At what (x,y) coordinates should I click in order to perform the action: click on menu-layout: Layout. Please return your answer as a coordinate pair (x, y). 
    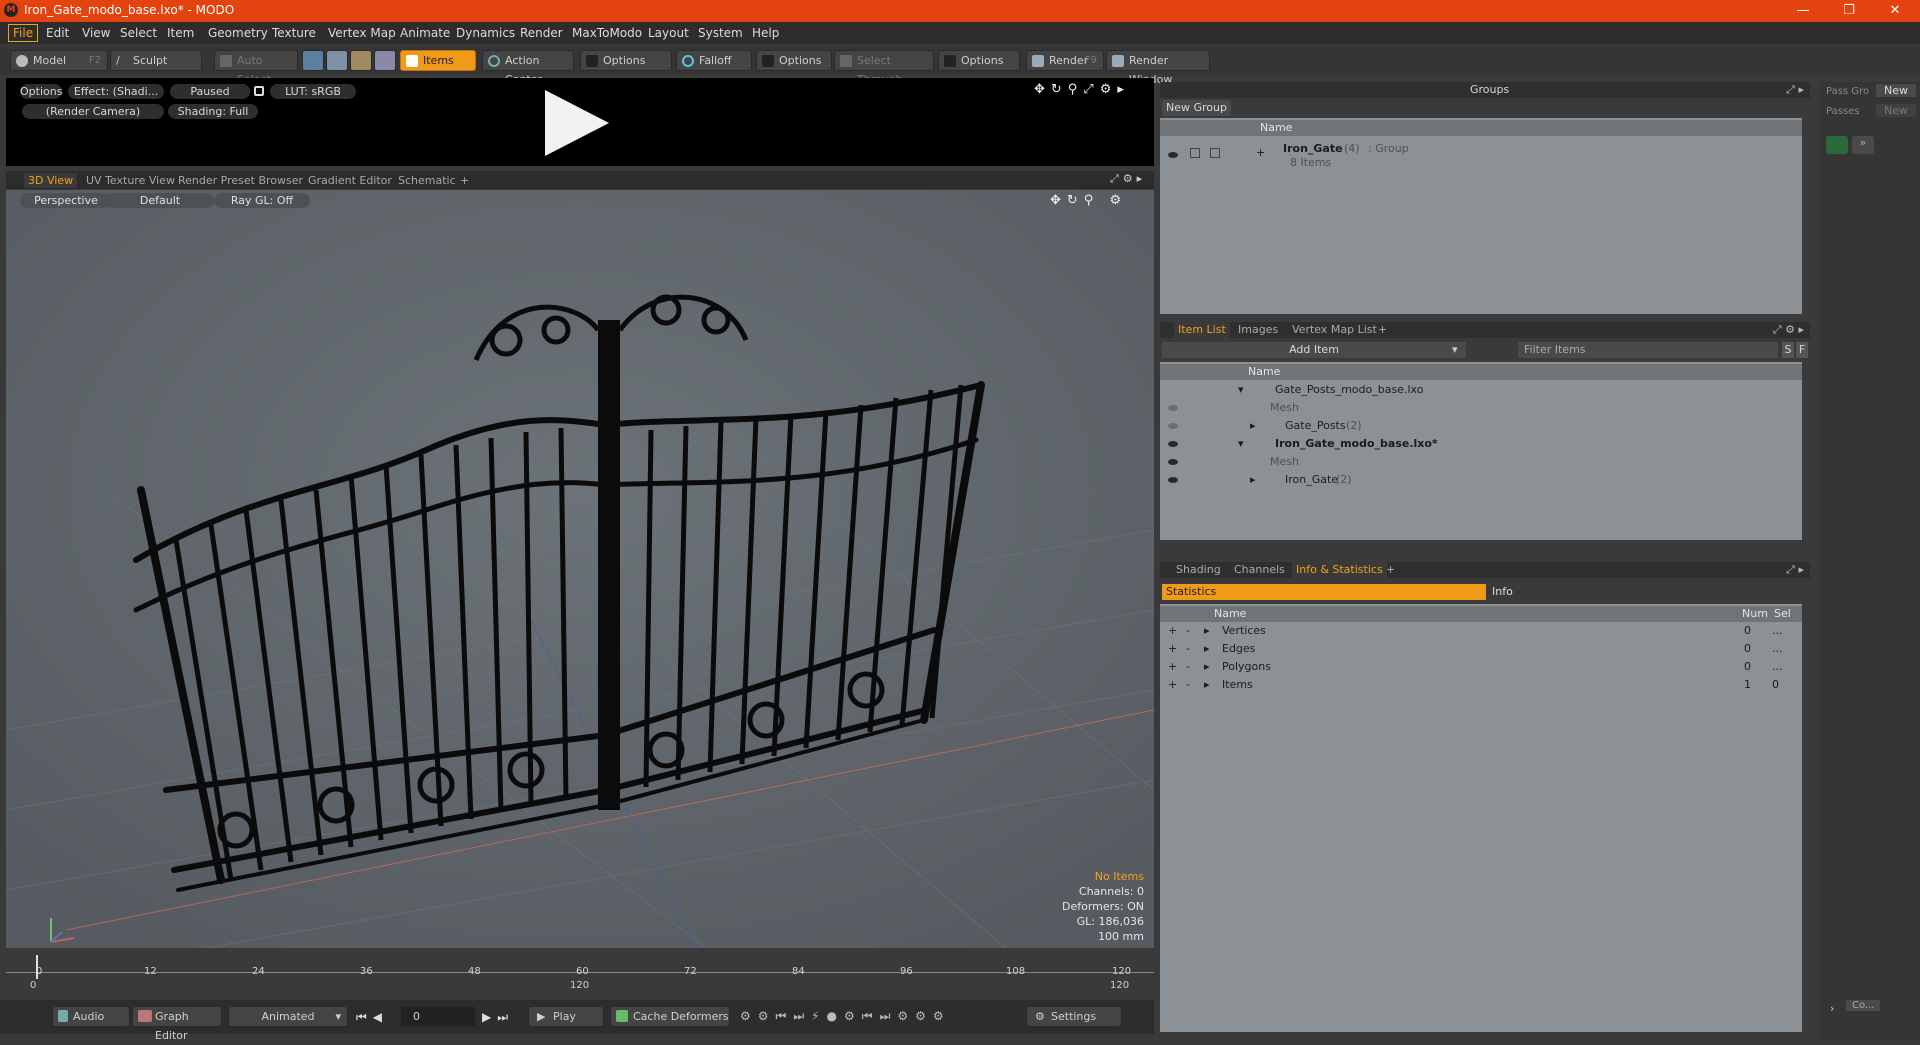
    Looking at the image, I should click on (668, 33).